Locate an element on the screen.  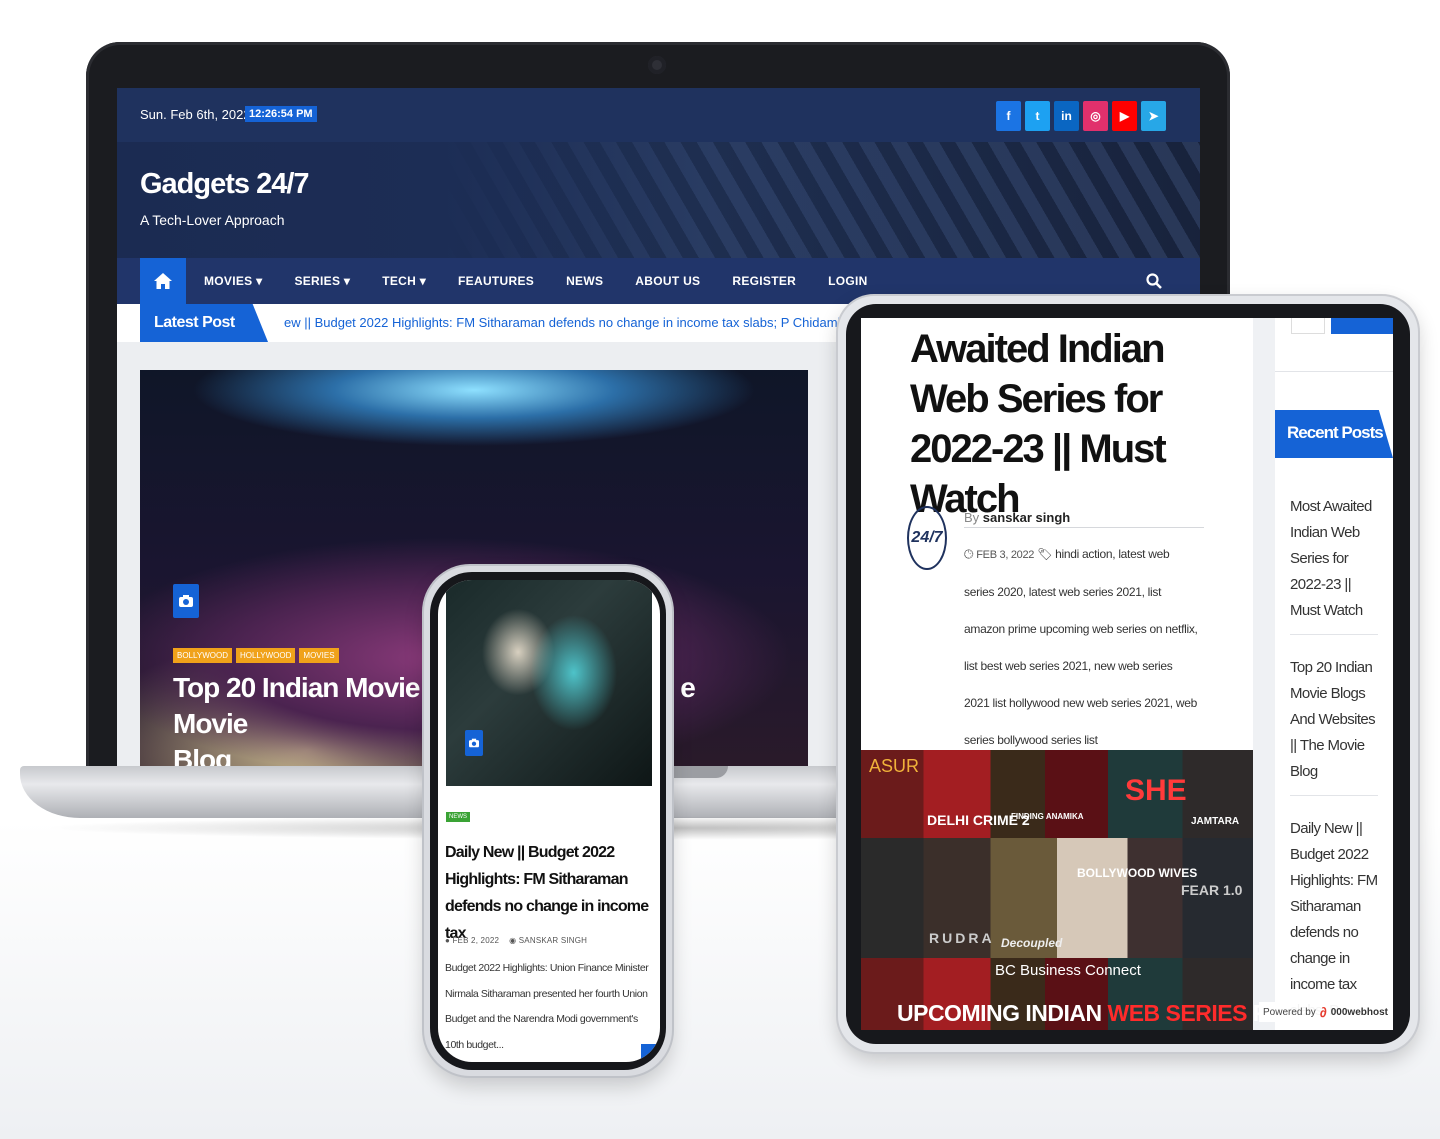
top-date: Sun. Feb 6th, 2022 is located at coordinates (195, 114).